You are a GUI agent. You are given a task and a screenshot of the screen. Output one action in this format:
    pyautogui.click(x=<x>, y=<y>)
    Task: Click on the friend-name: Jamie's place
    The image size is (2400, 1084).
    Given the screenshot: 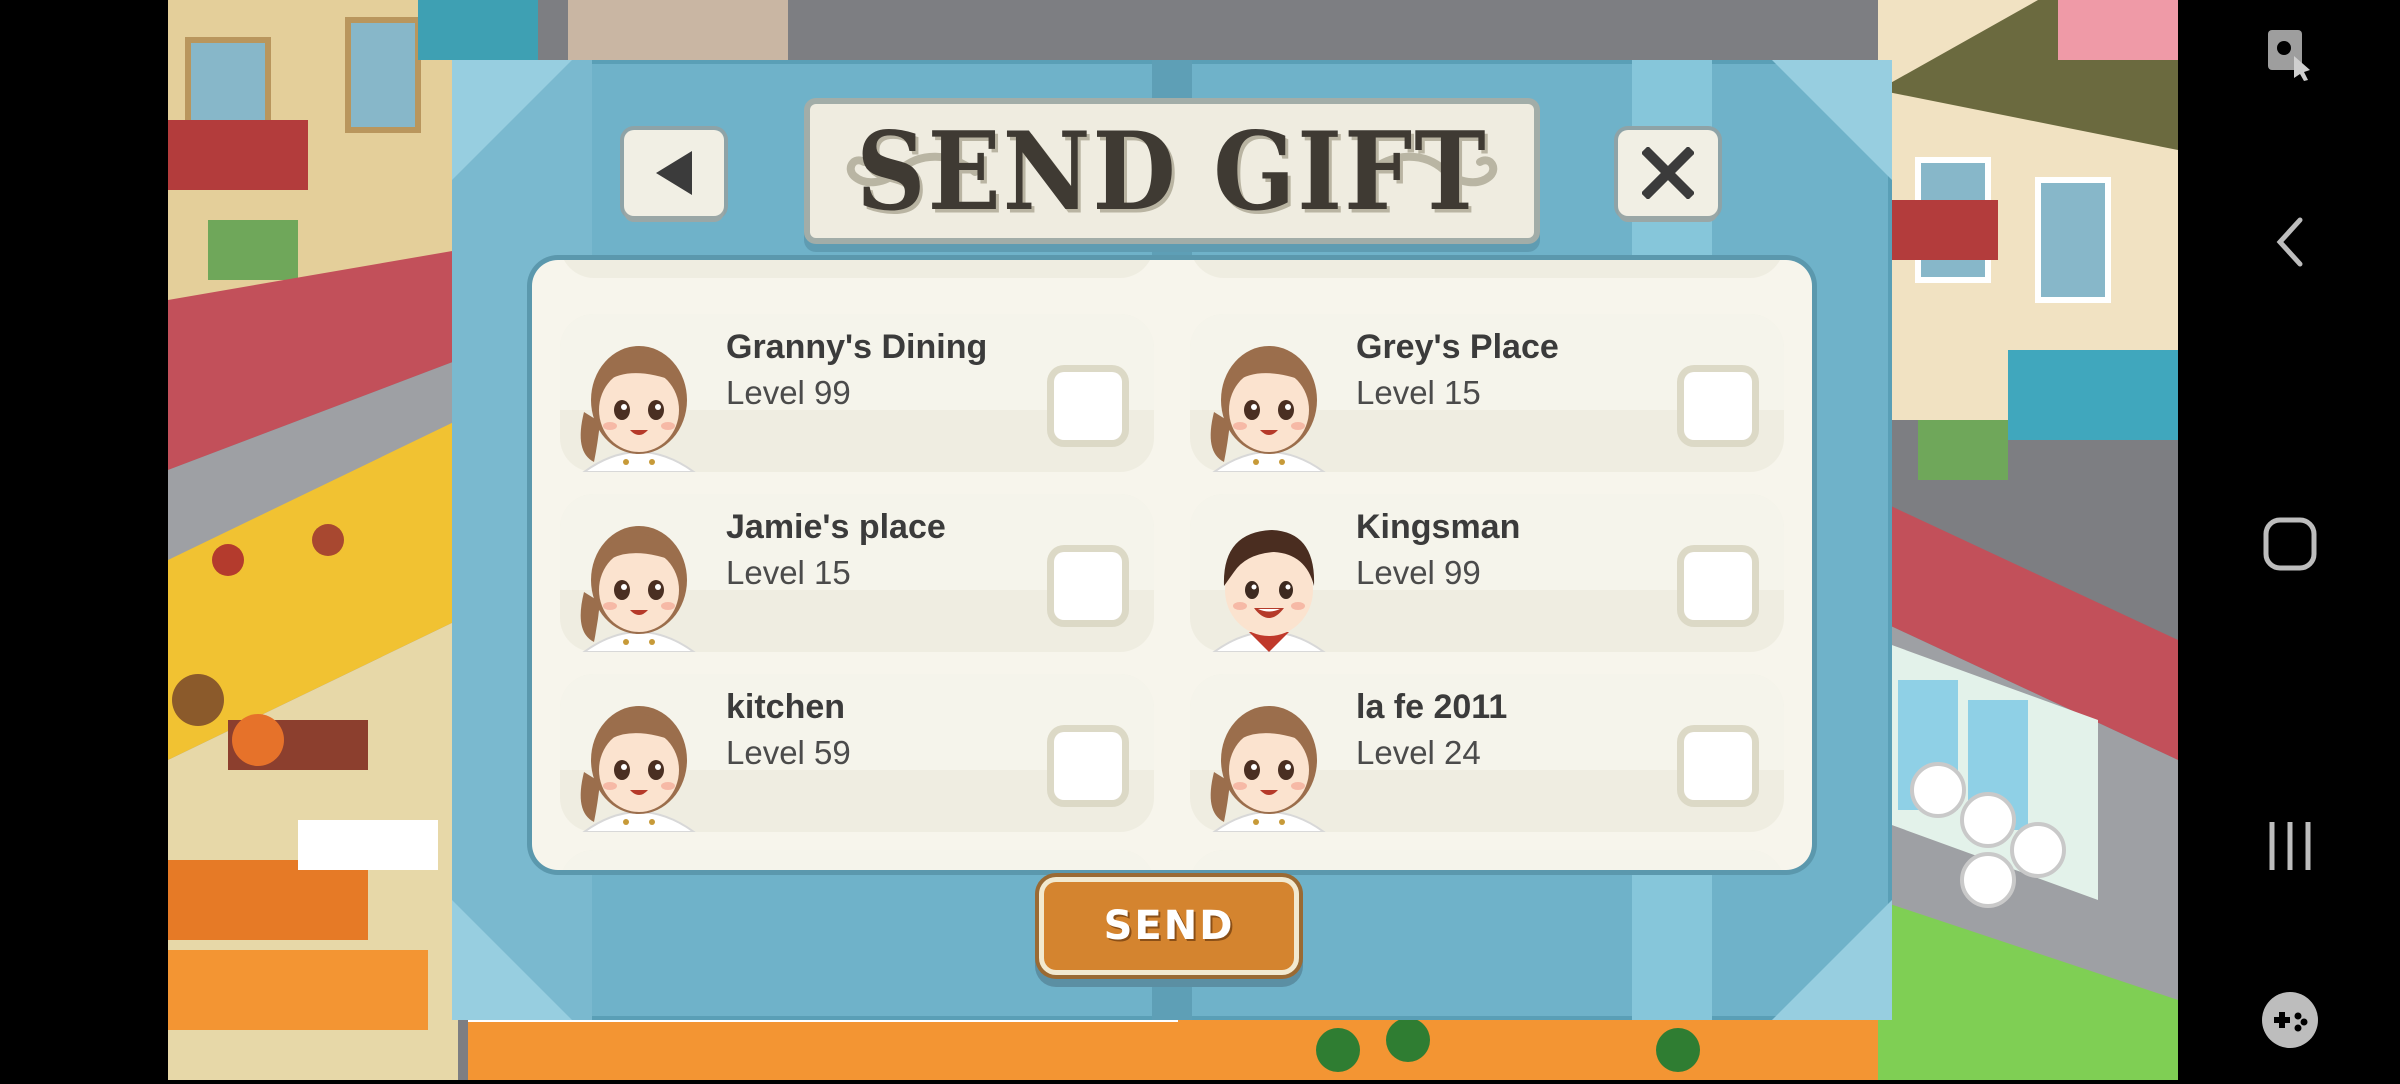 What is the action you would take?
    pyautogui.click(x=836, y=527)
    